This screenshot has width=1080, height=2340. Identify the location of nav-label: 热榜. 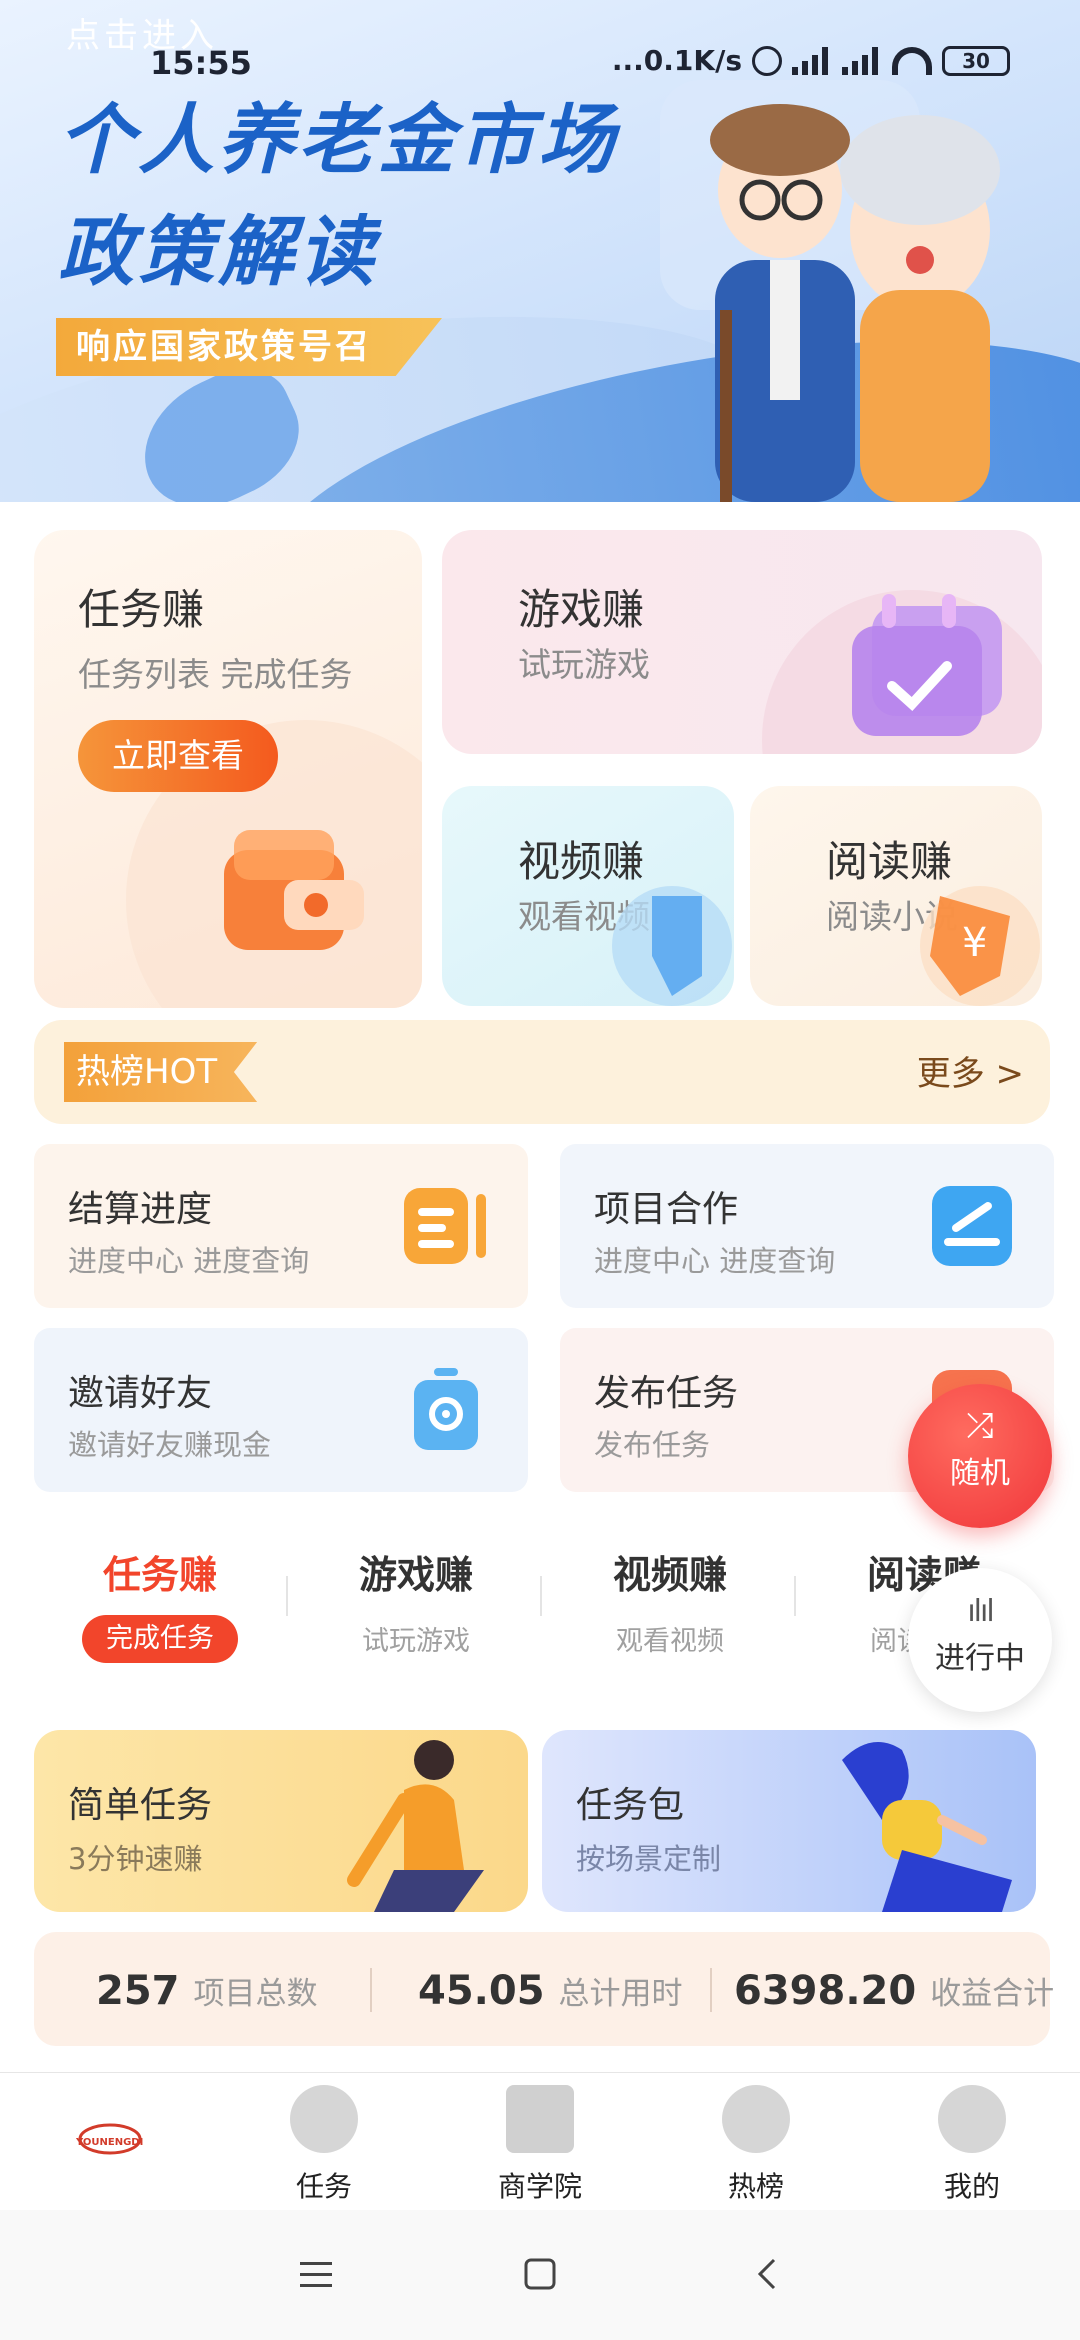
(755, 2186).